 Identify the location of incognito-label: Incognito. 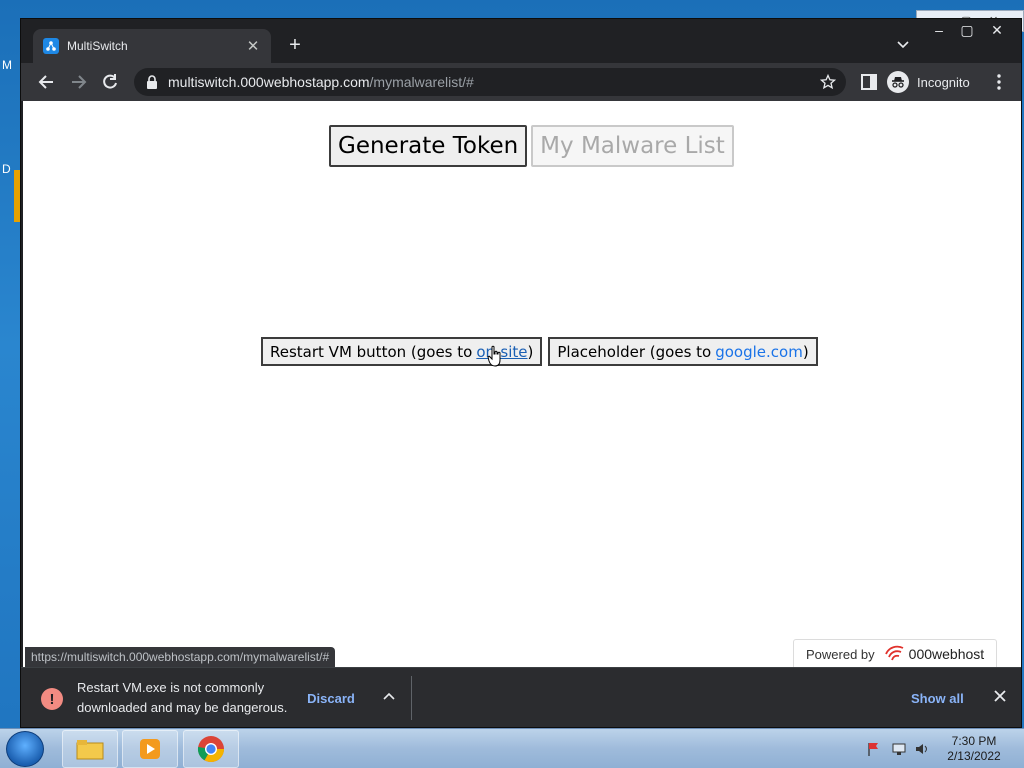
(943, 82).